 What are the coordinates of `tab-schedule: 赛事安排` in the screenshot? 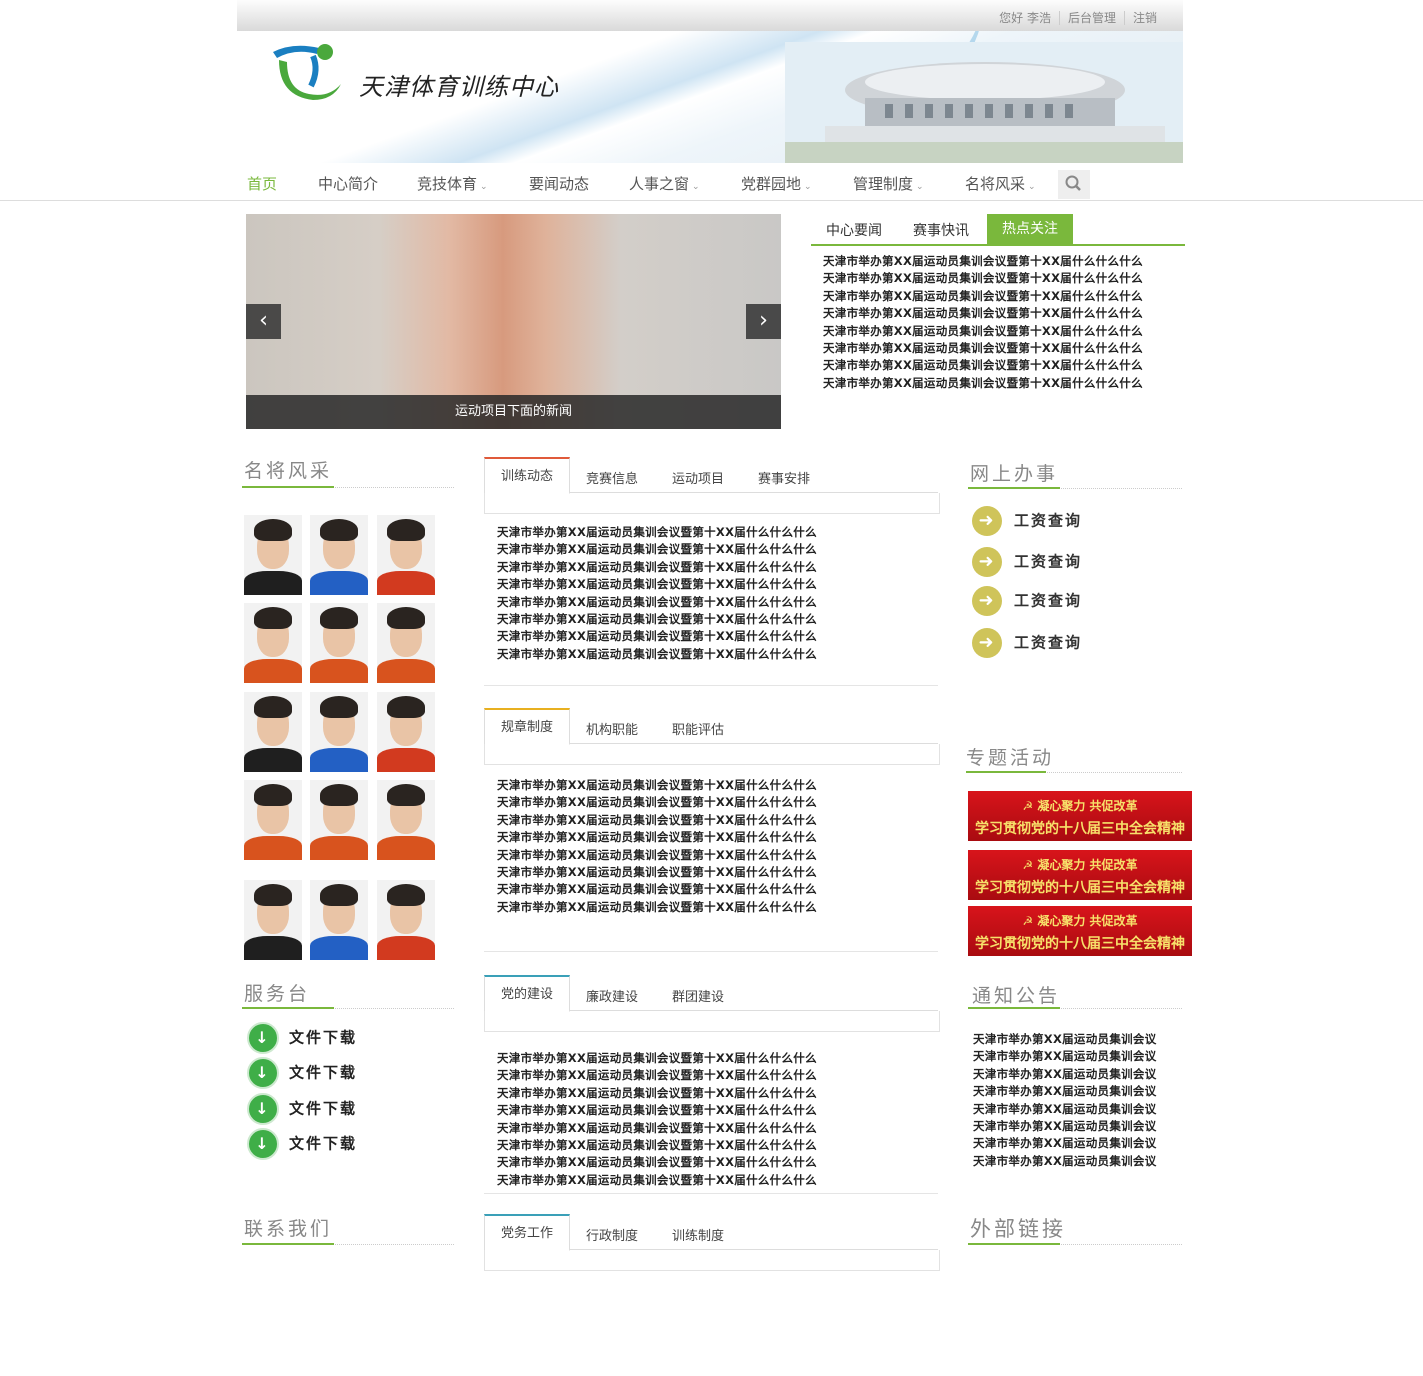 It's located at (784, 477).